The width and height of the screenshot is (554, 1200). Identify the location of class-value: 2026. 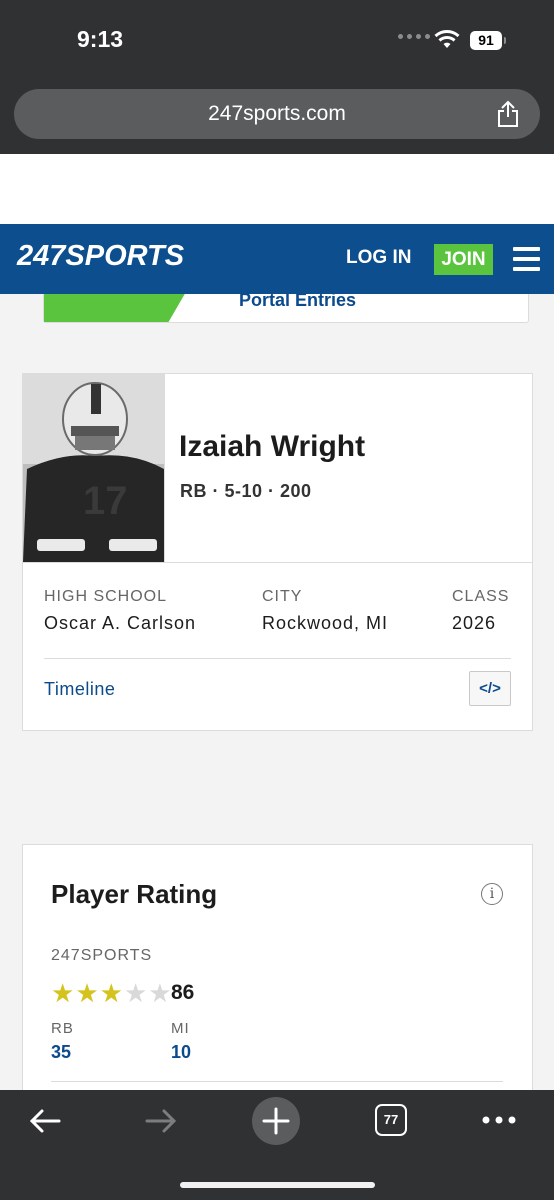
(474, 623).